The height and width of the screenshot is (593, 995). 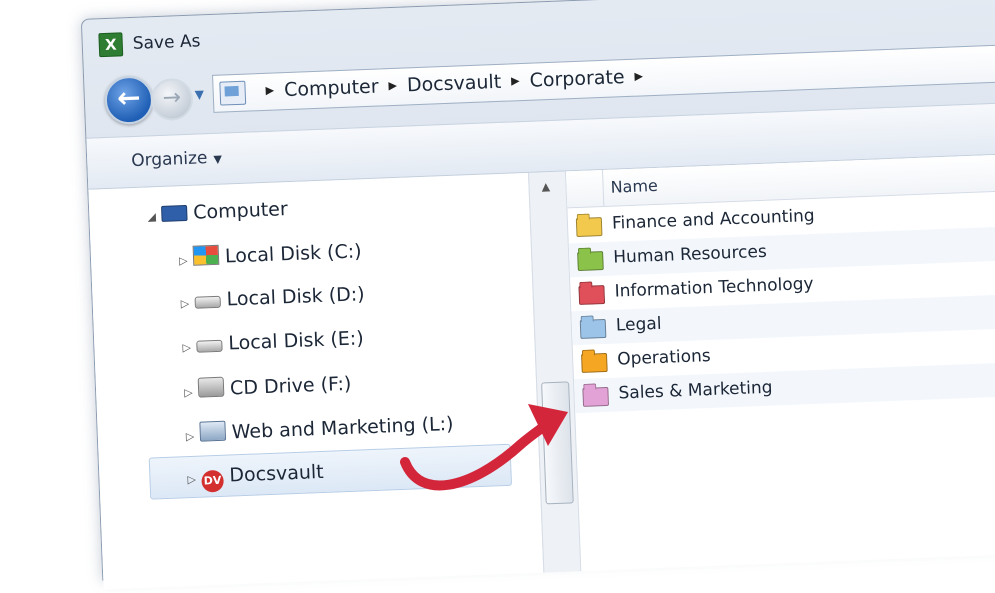 I want to click on window-title: Save As, so click(x=166, y=42).